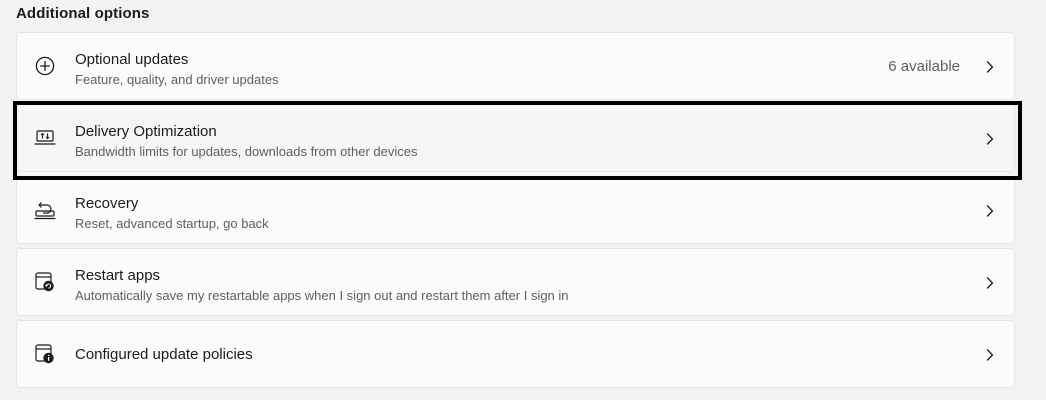 The height and width of the screenshot is (400, 1046). What do you see at coordinates (45, 282) in the screenshot?
I see `restart-apps-icon` at bounding box center [45, 282].